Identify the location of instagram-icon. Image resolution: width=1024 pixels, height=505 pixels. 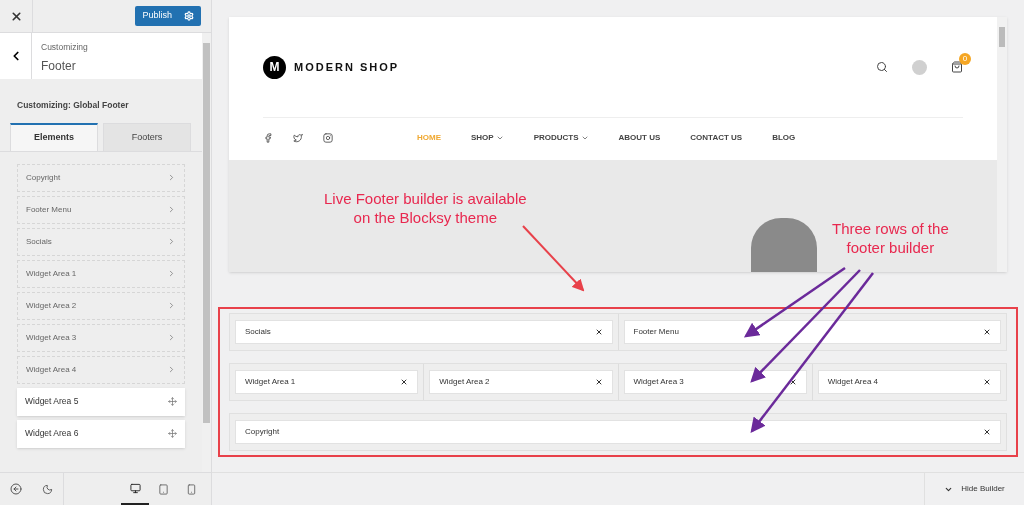
(328, 137).